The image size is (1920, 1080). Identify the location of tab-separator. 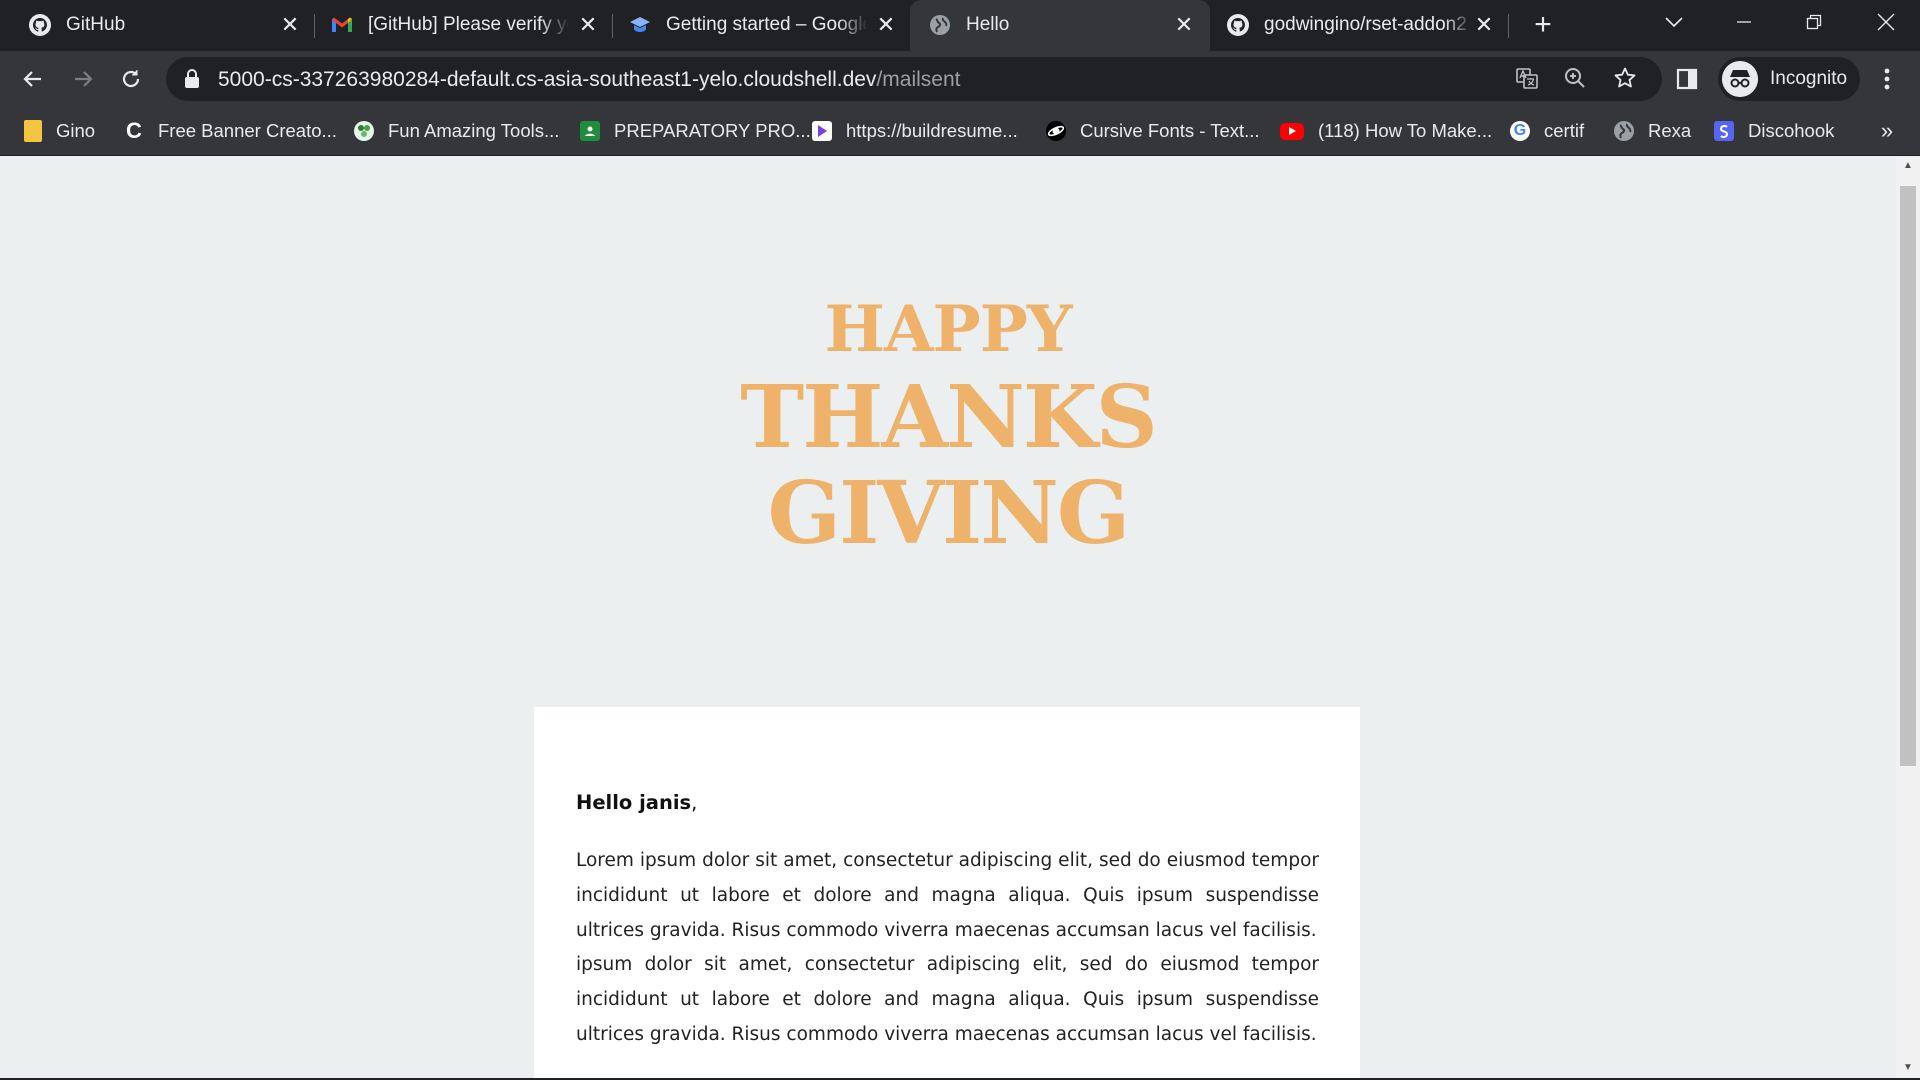
(1508, 26).